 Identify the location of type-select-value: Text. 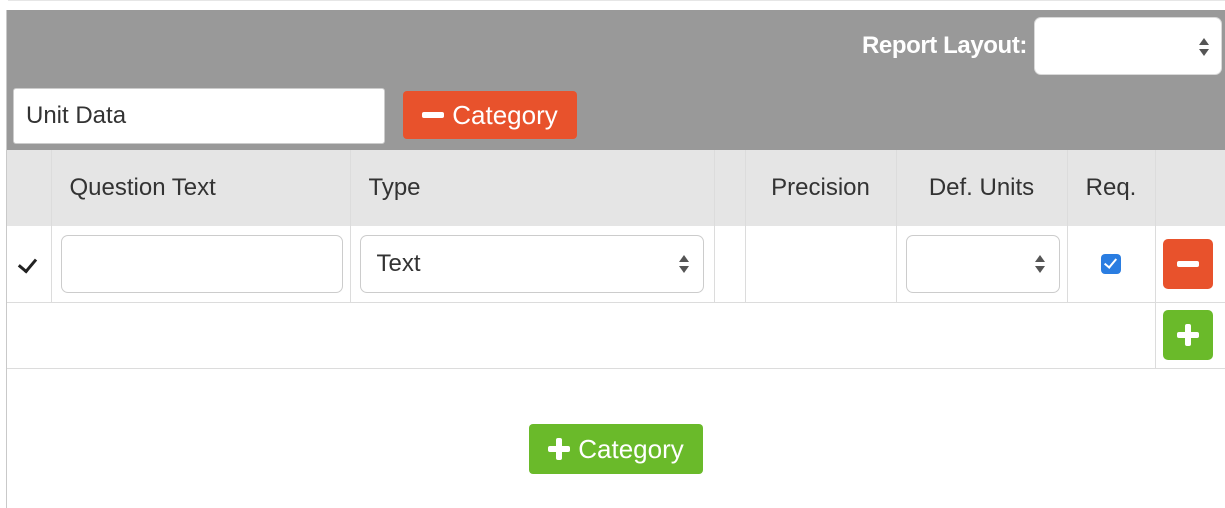
(398, 263).